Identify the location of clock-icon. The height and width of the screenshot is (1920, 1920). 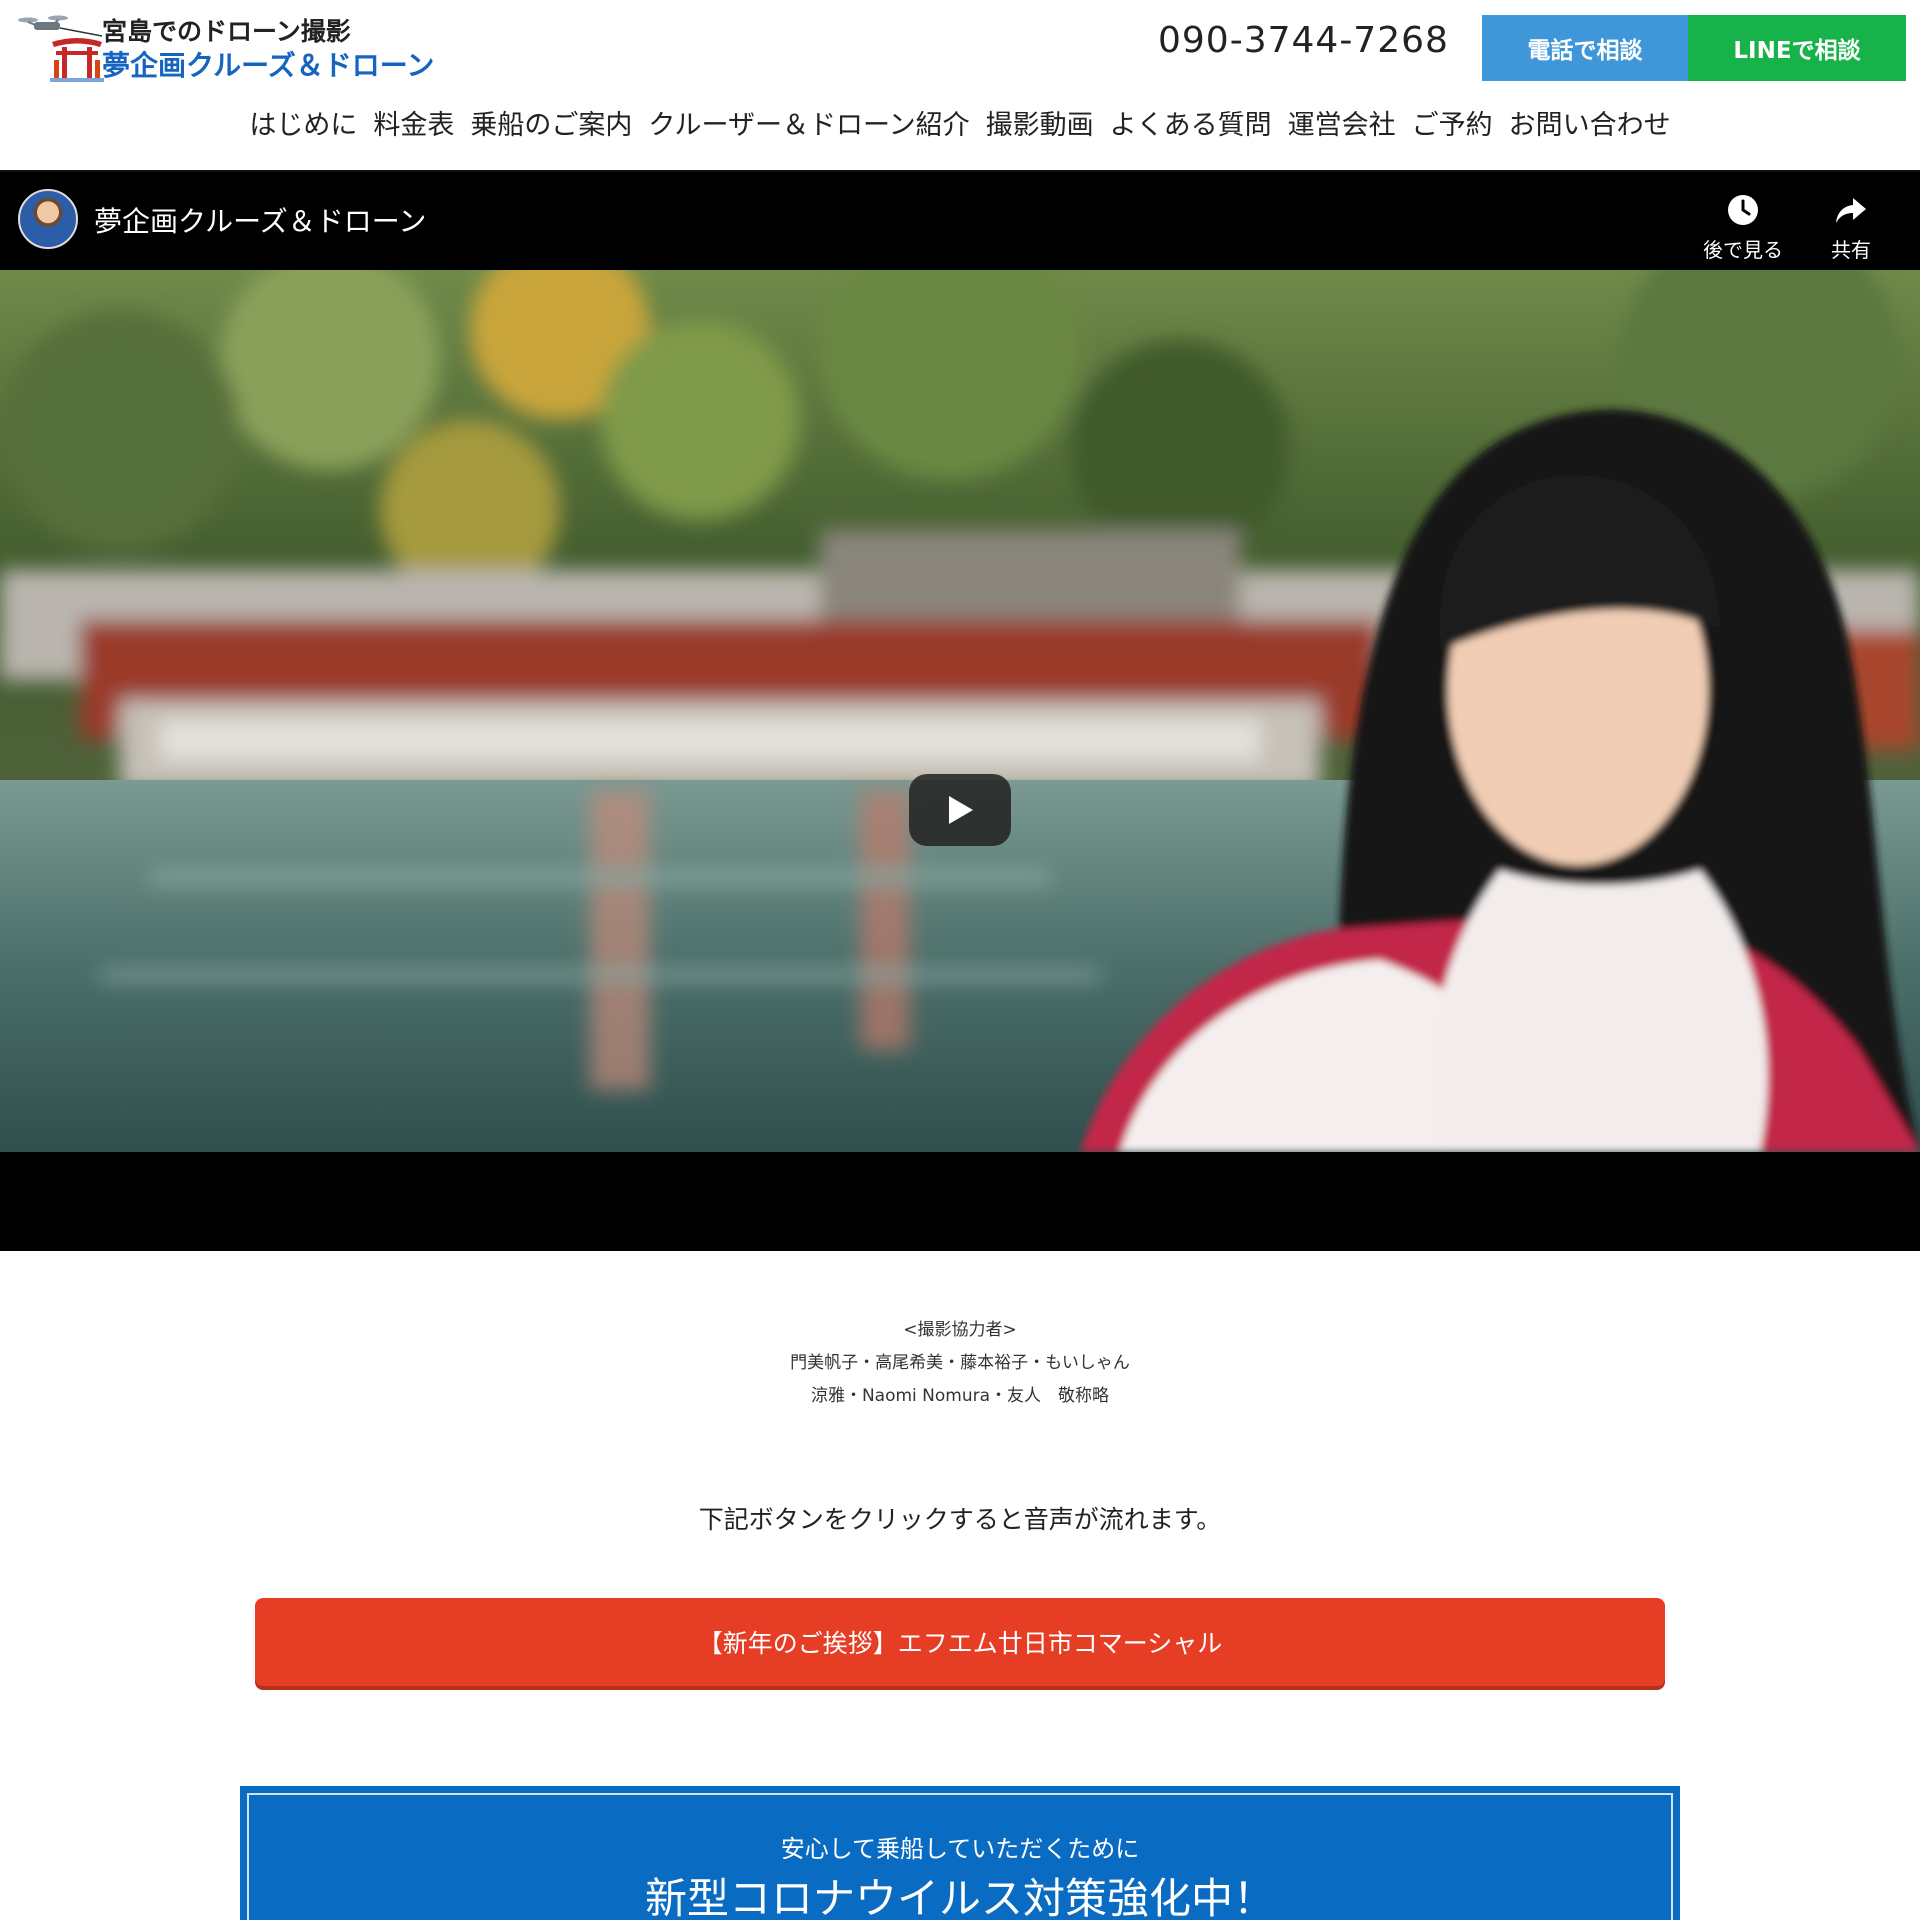
(1743, 210).